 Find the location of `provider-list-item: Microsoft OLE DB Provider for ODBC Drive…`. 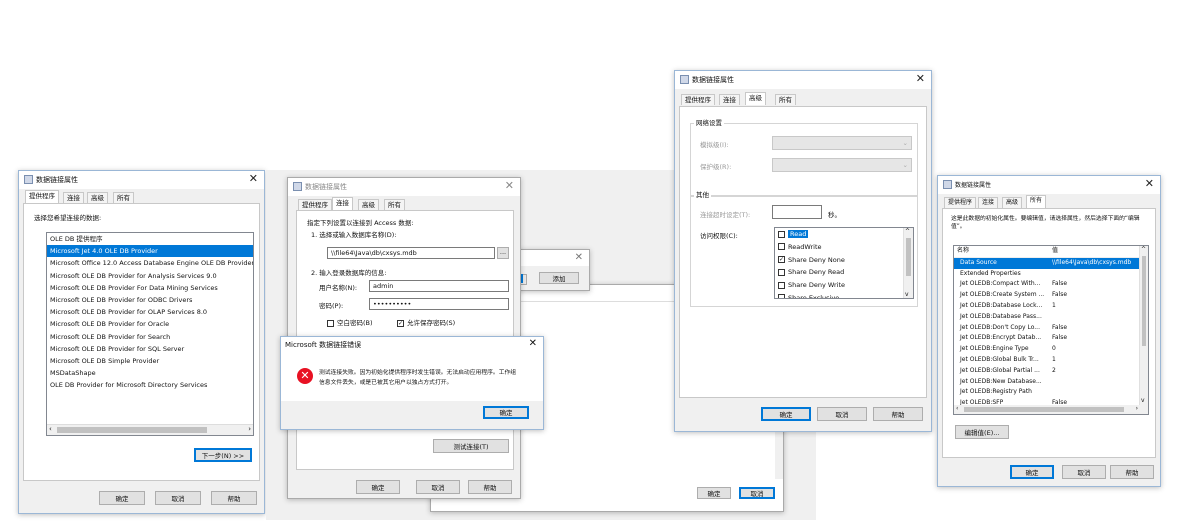

provider-list-item: Microsoft OLE DB Provider for ODBC Drive… is located at coordinates (150, 300).